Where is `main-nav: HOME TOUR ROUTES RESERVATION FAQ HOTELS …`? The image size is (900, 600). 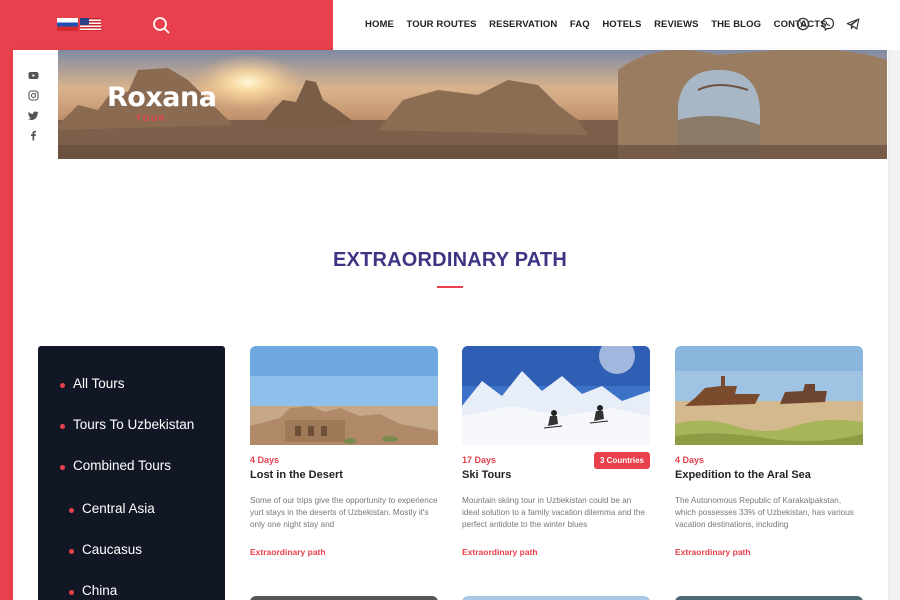
main-nav: HOME TOUR ROUTES RESERVATION FAQ HOTELS … is located at coordinates (602, 24).